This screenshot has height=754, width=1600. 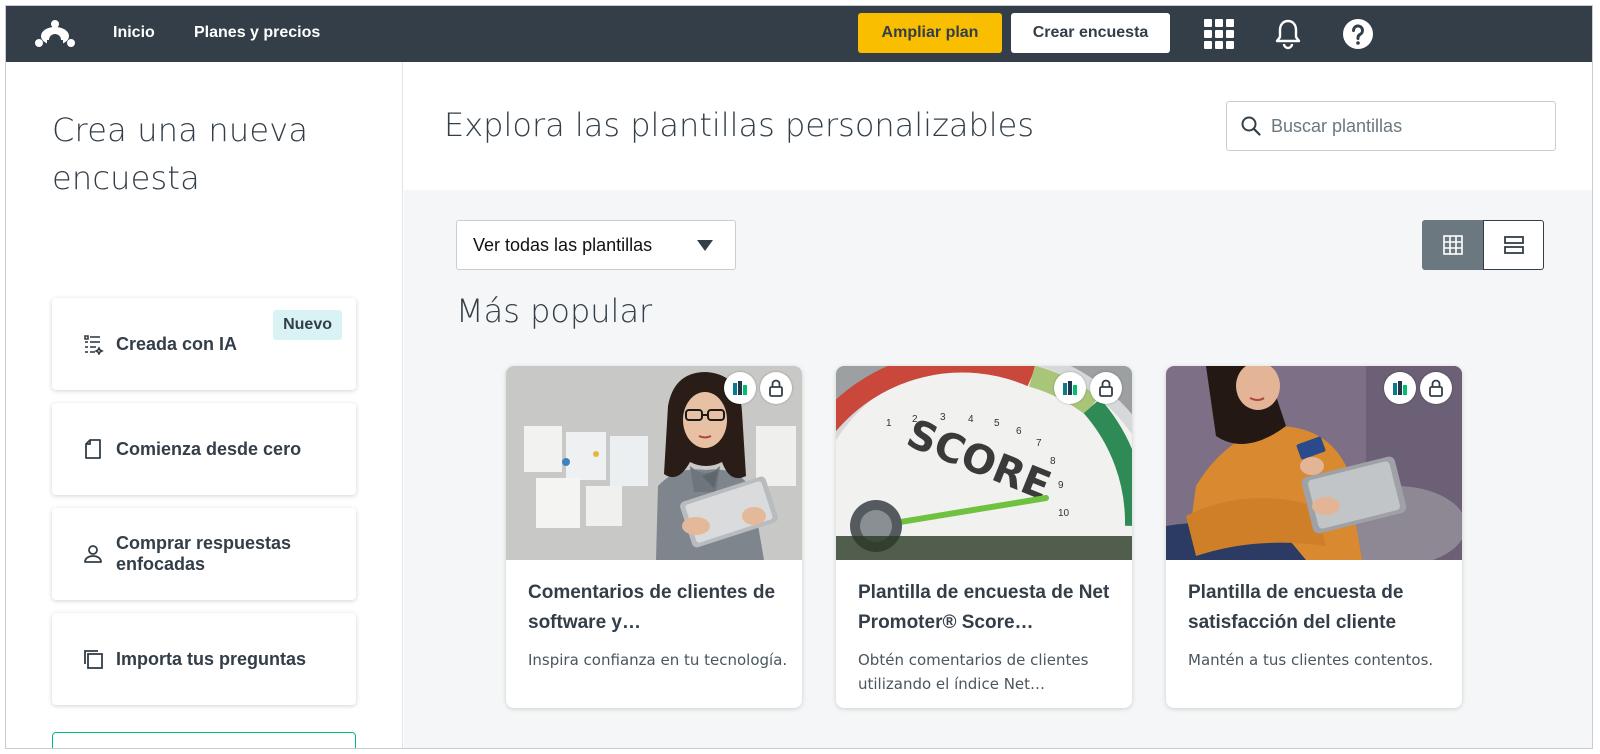 I want to click on search-input, so click(x=1406, y=126).